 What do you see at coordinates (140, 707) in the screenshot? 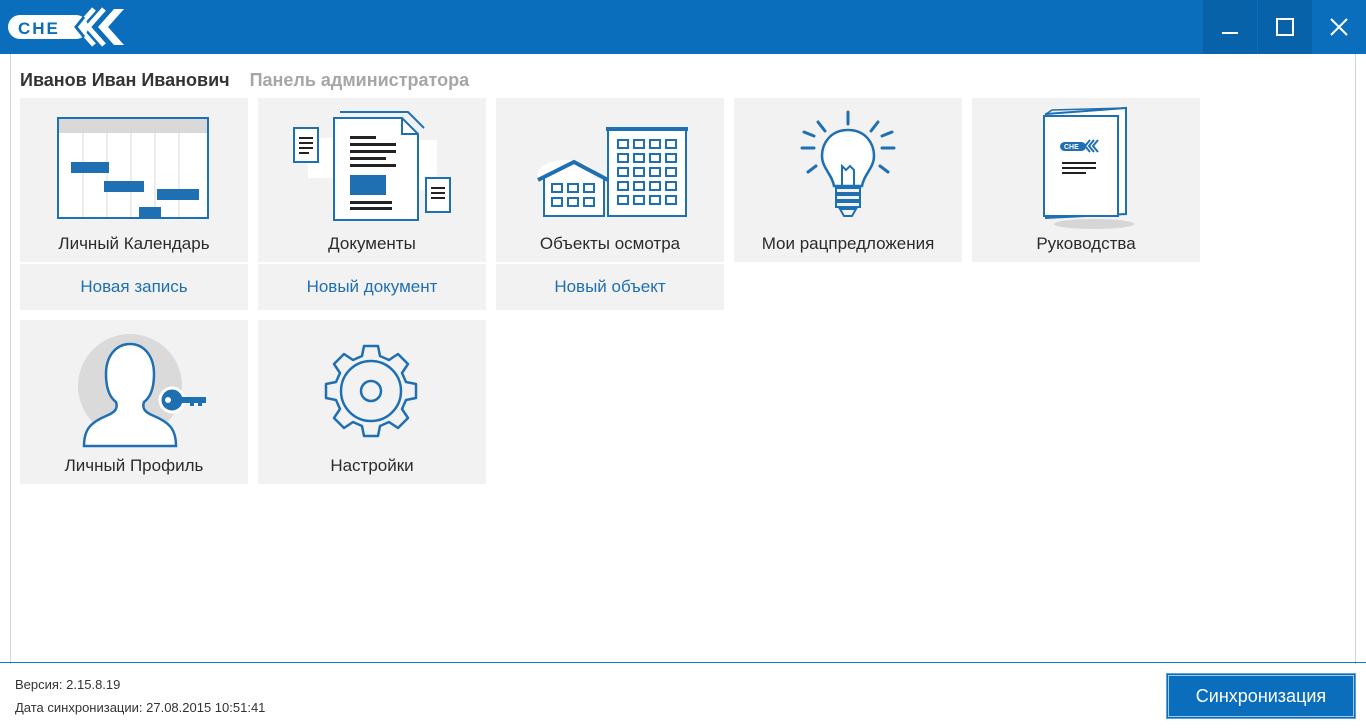
I see `sync-date-text: Дата синхронизации: 27.08.2015 10:51:41` at bounding box center [140, 707].